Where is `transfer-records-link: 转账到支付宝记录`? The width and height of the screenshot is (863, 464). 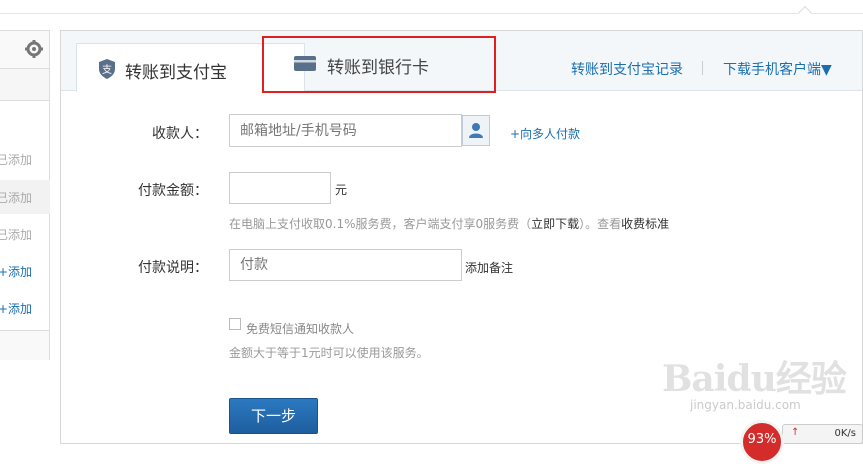 transfer-records-link: 转账到支付宝记录 is located at coordinates (627, 69).